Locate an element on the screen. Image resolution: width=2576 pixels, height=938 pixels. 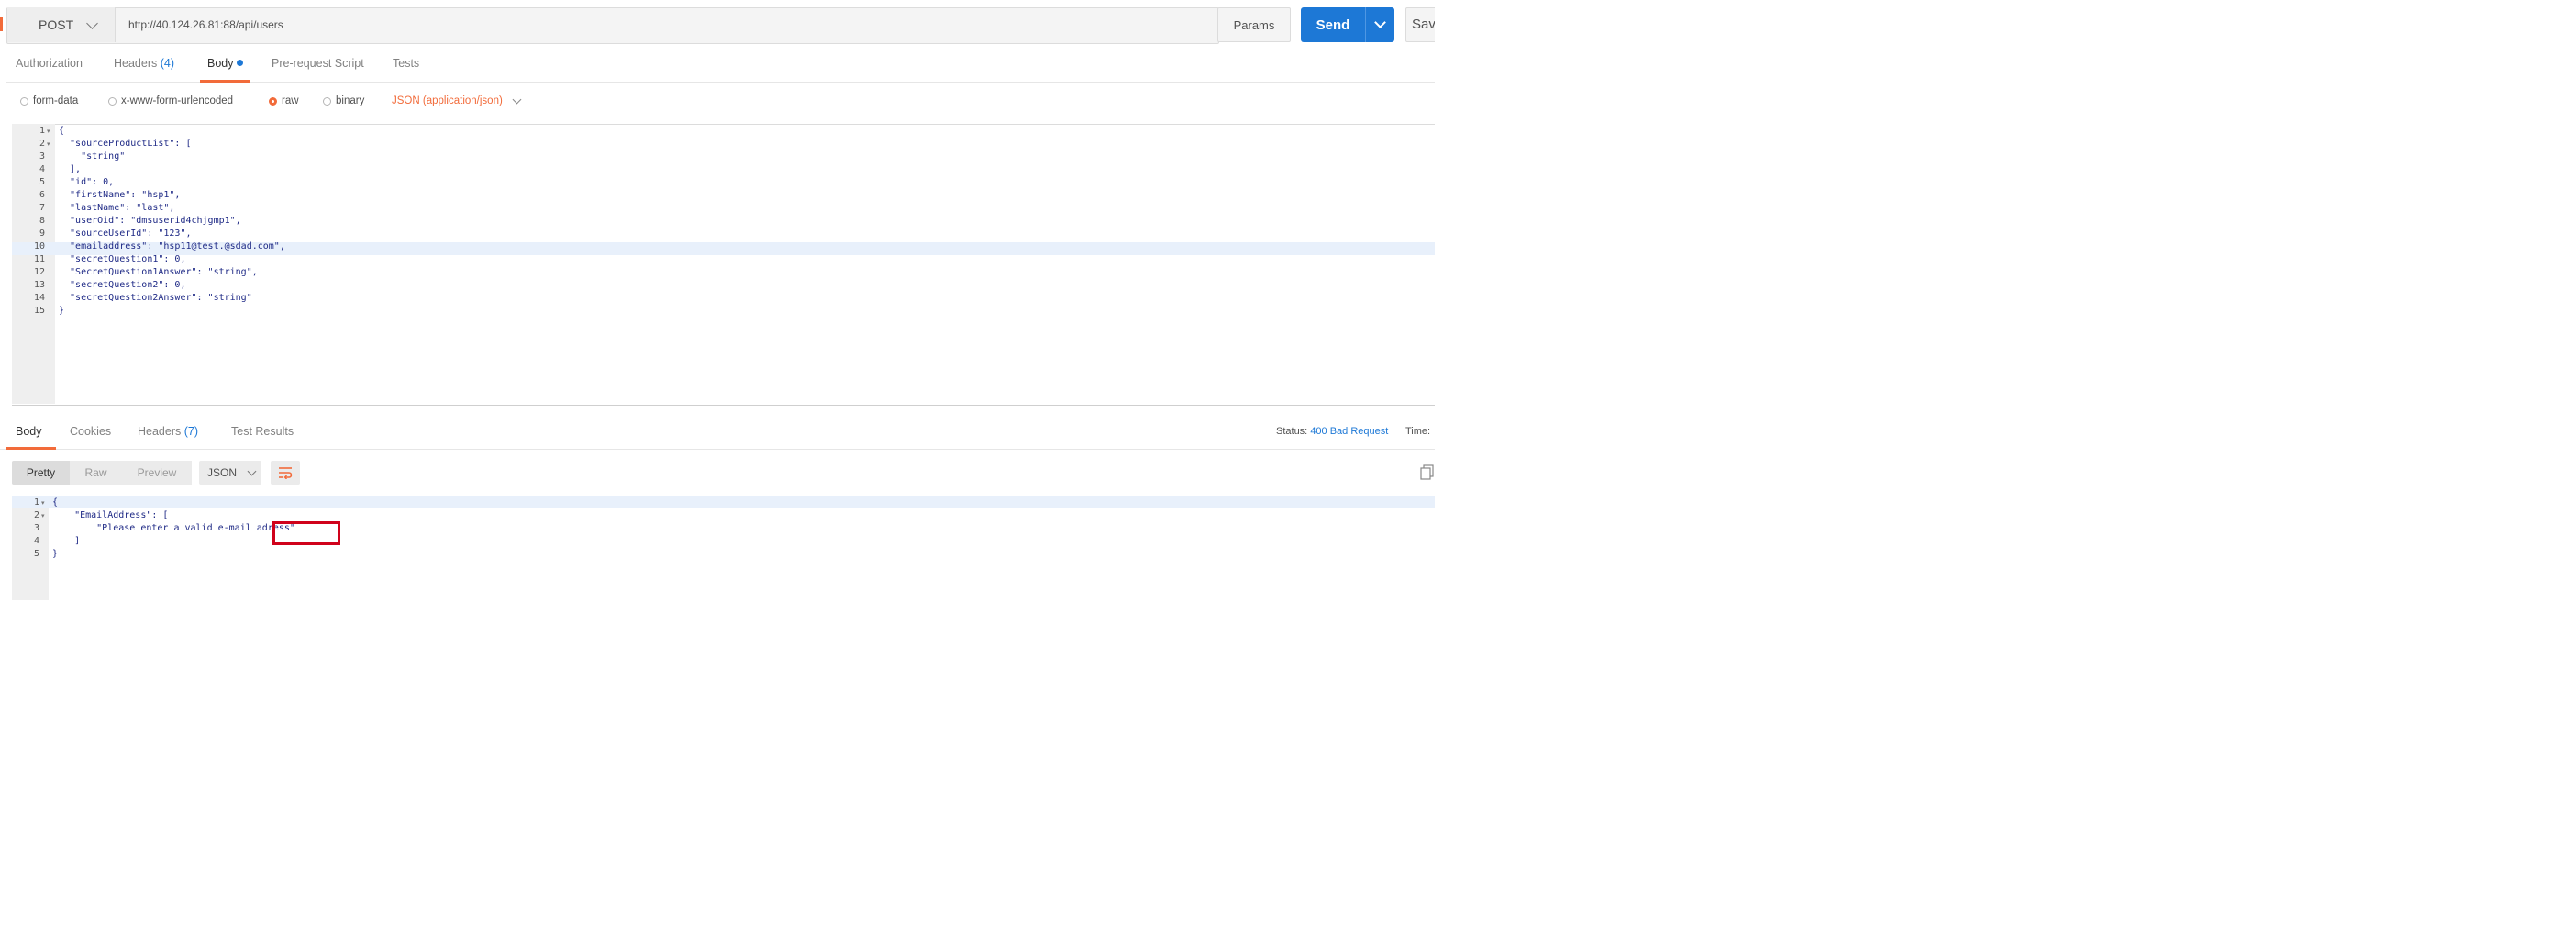
tab-authorization: Authorization is located at coordinates (49, 70).